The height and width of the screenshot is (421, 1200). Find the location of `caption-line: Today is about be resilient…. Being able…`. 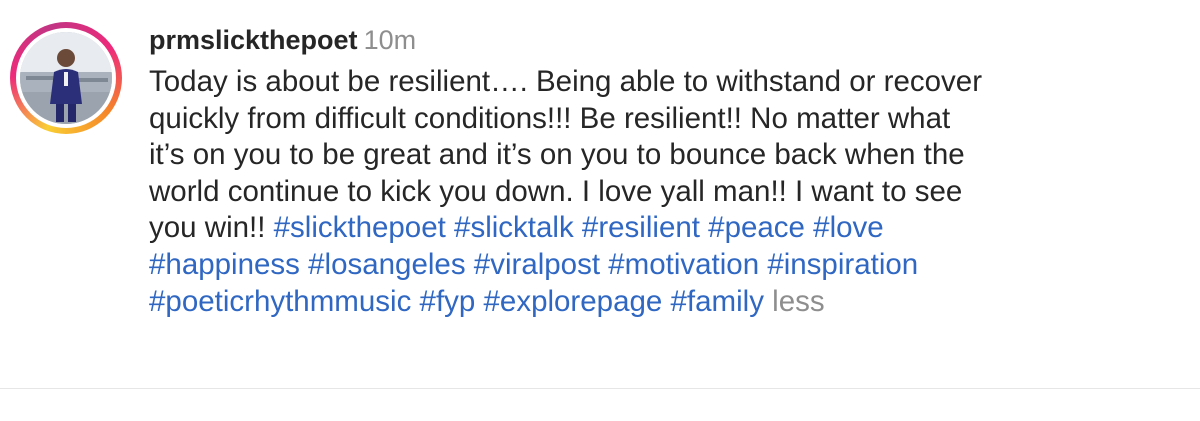

caption-line: Today is about be resilient…. Being able… is located at coordinates (664, 82).